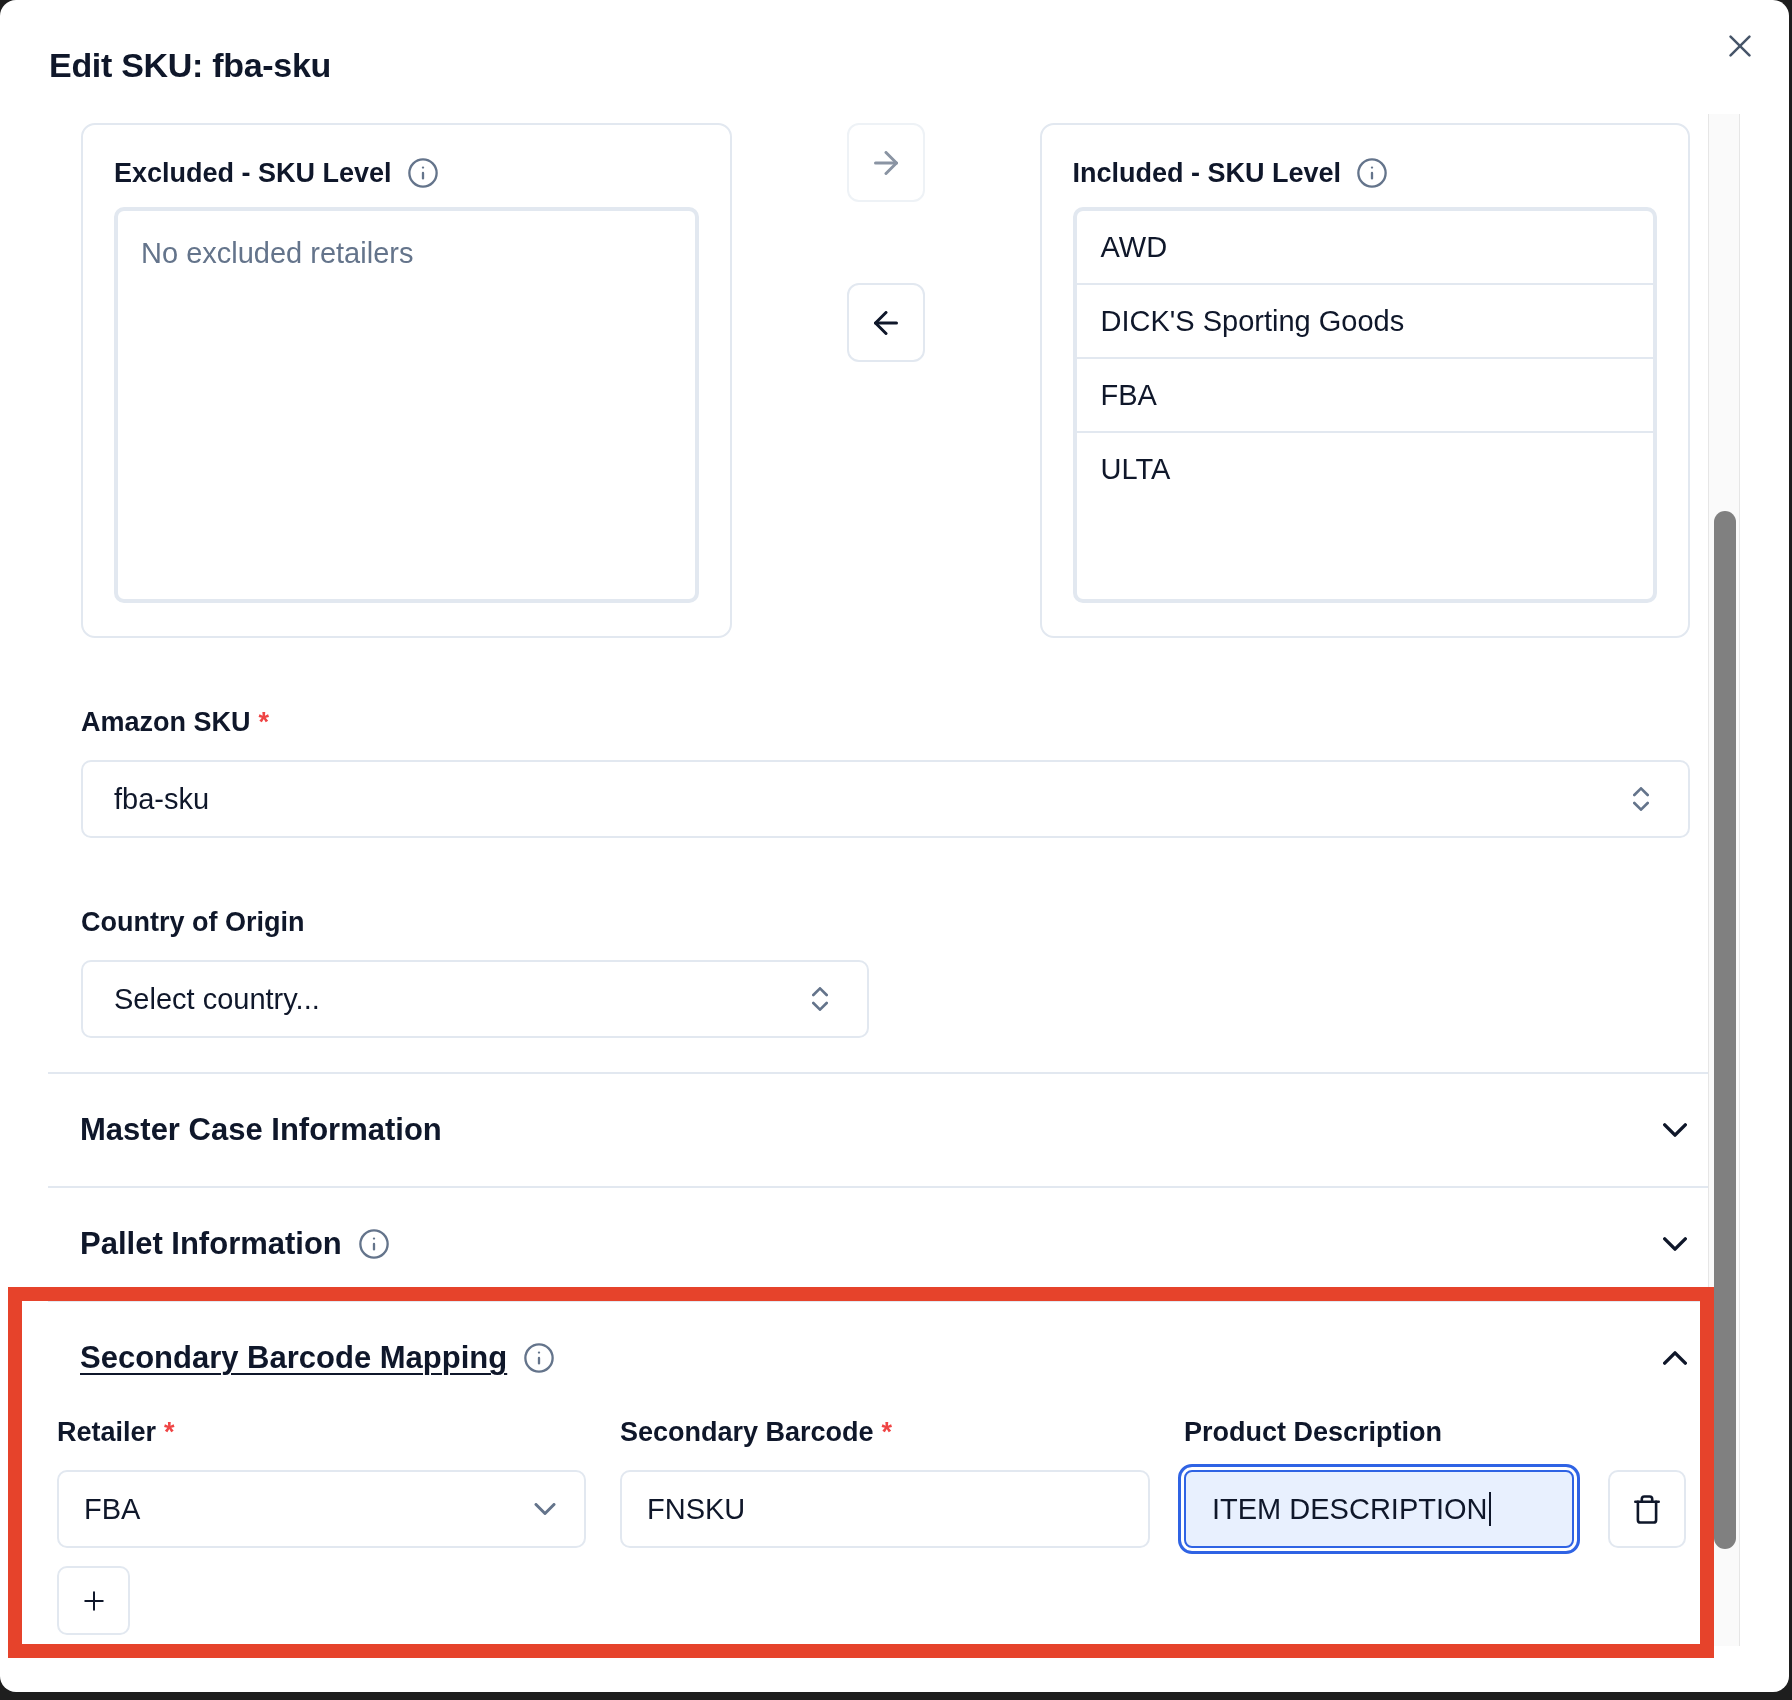 The width and height of the screenshot is (1792, 1700). I want to click on retailer-select: FBA, so click(321, 1509).